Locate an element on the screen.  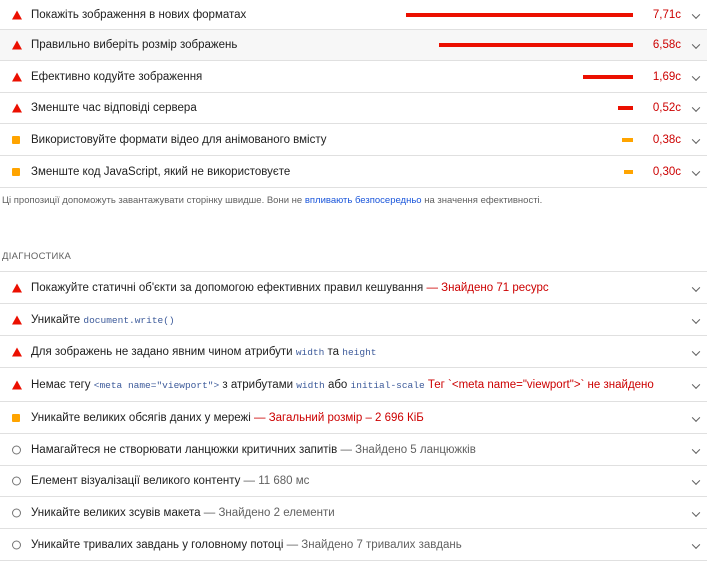
display-value: Тег `<meta name="viewport">` не знайдено is located at coordinates (540, 384).